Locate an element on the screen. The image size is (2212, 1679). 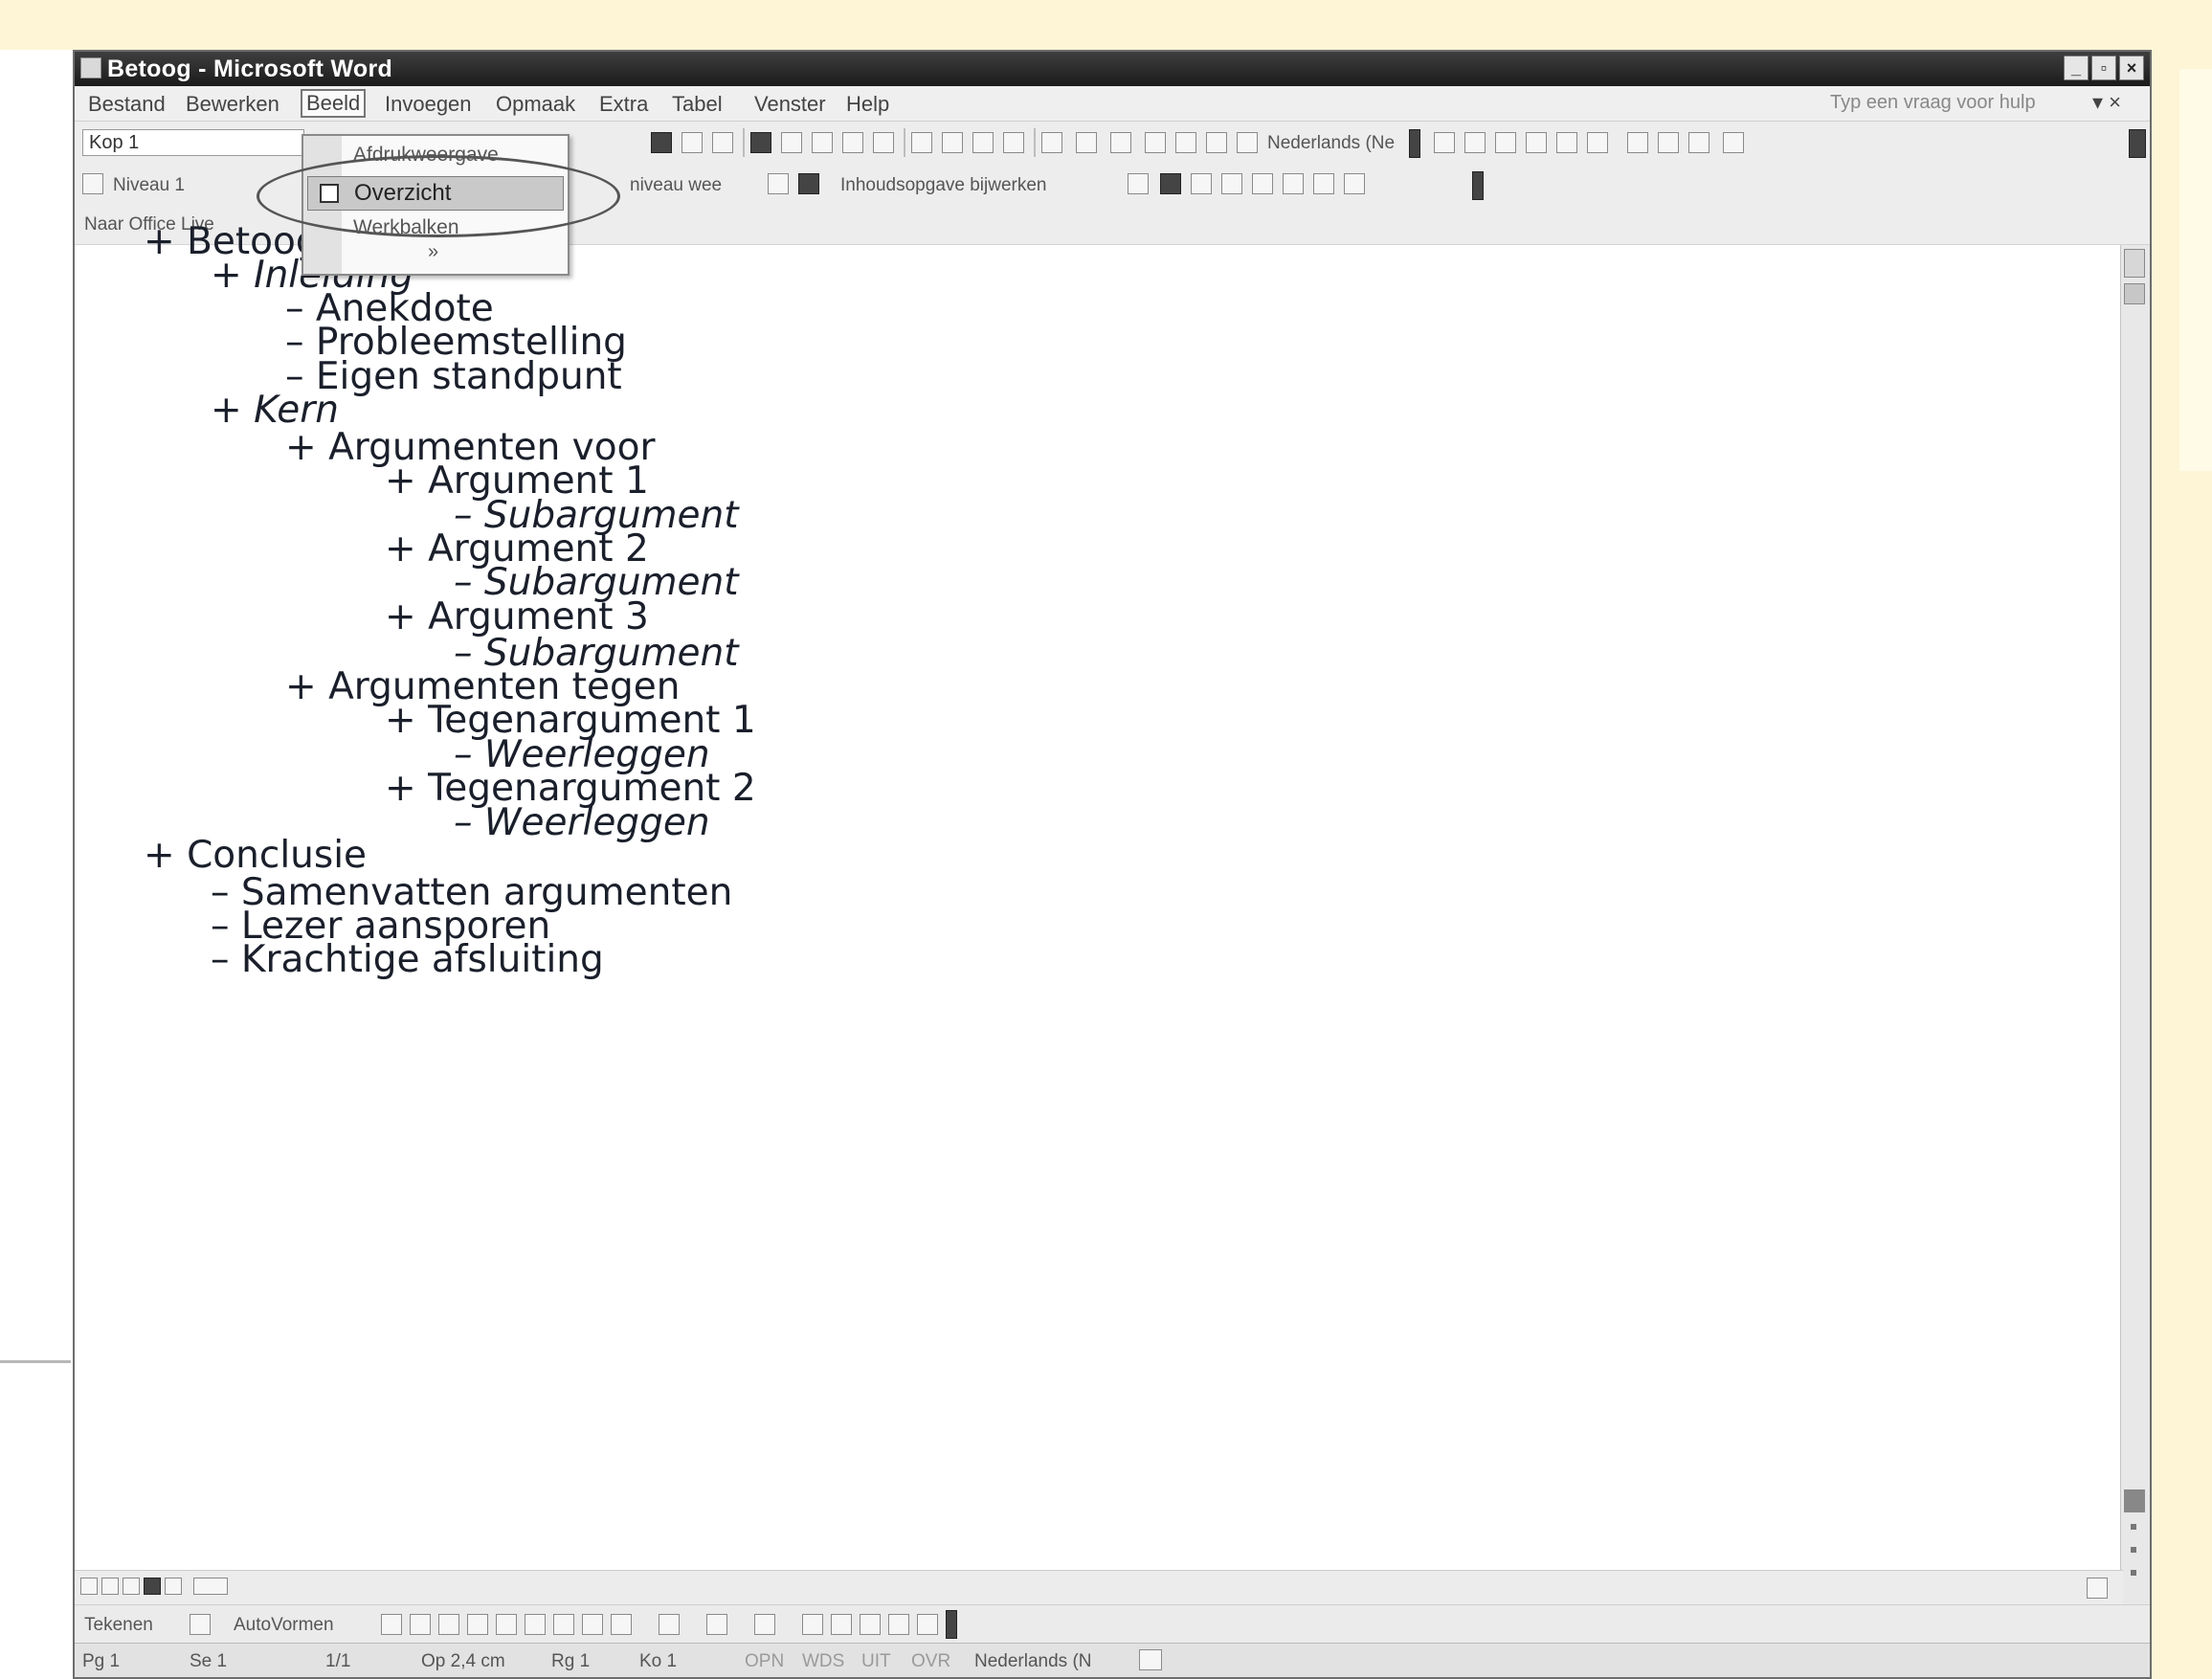
line-color-icon is located at coordinates (717, 1624).